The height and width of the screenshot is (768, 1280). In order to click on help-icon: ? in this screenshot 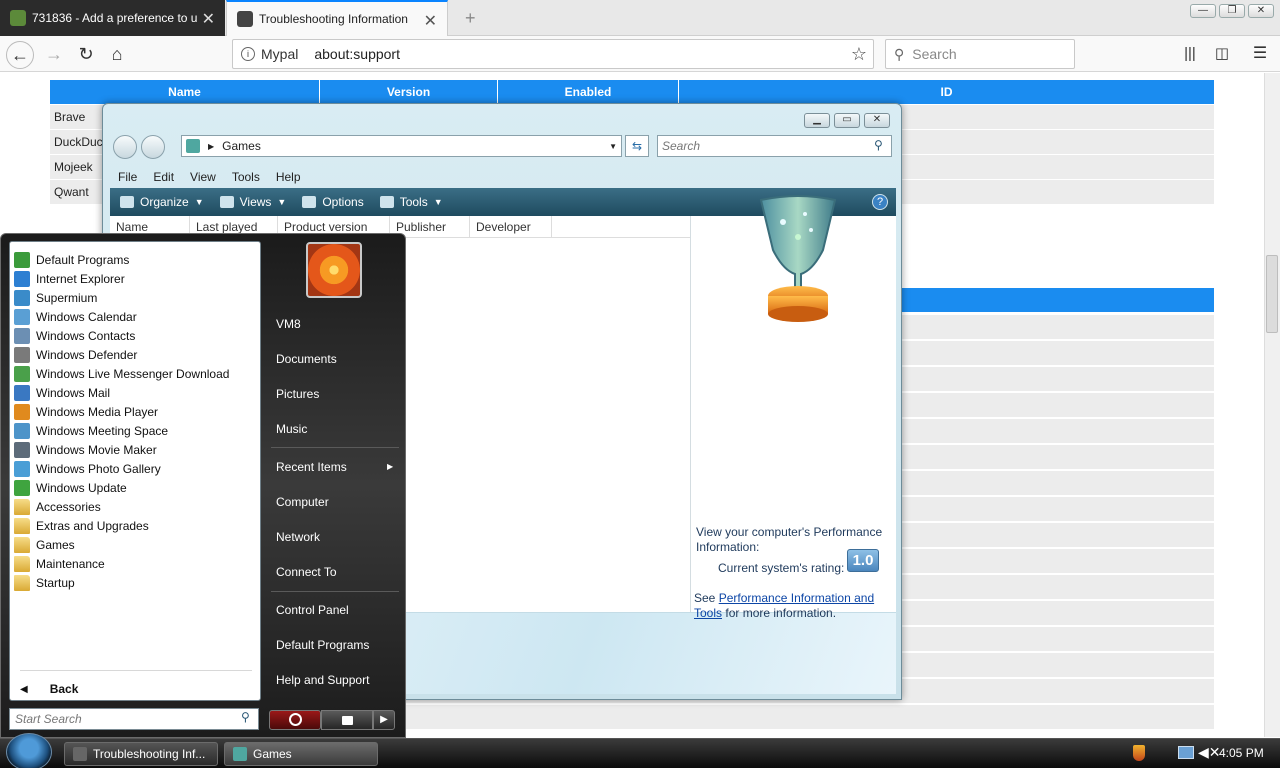, I will do `click(880, 202)`.